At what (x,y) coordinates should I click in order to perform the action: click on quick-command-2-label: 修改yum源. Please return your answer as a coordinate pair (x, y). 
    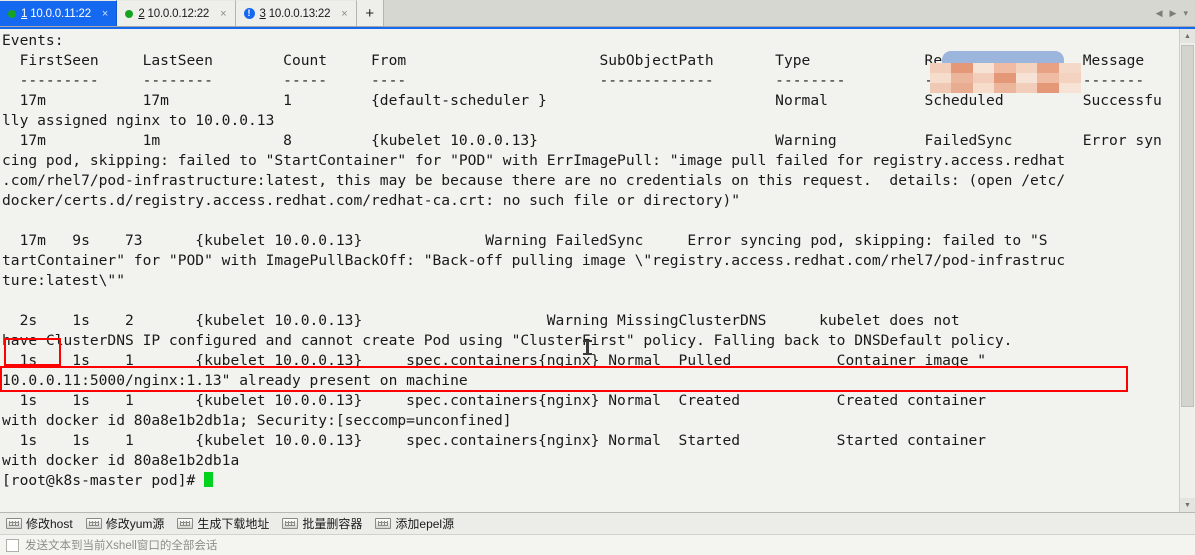
    Looking at the image, I should click on (135, 524).